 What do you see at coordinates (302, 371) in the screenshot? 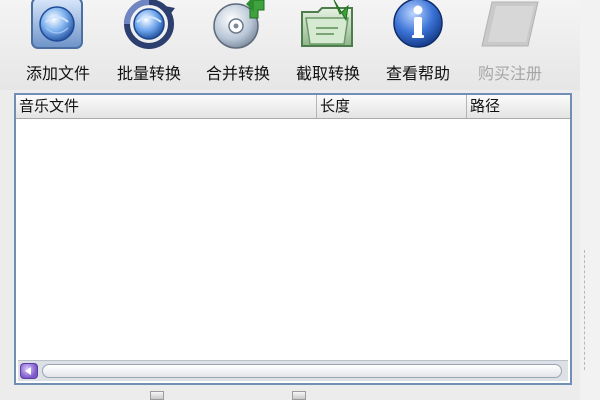
I see `scrollbar-thumb` at bounding box center [302, 371].